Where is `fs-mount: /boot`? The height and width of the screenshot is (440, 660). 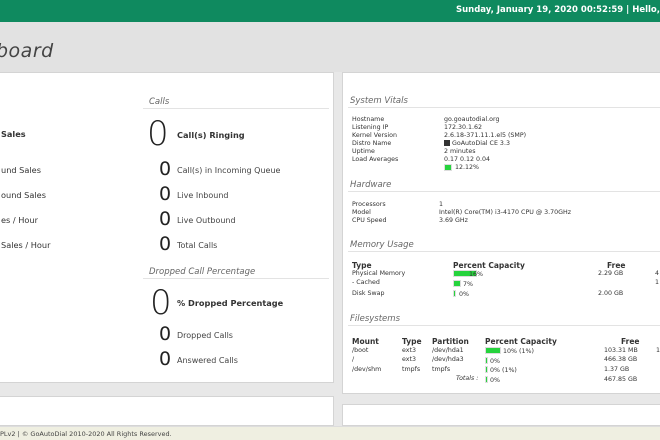
fs-mount: /boot is located at coordinates (360, 350).